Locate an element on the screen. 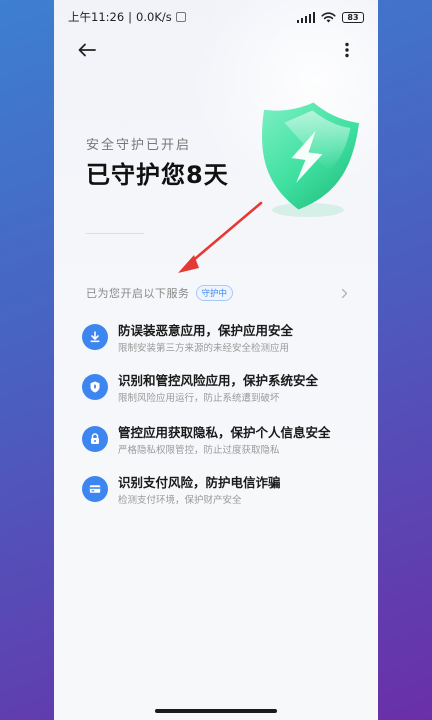  feature-title: 识别和管控风险应用，保护系统安全 is located at coordinates (218, 380).